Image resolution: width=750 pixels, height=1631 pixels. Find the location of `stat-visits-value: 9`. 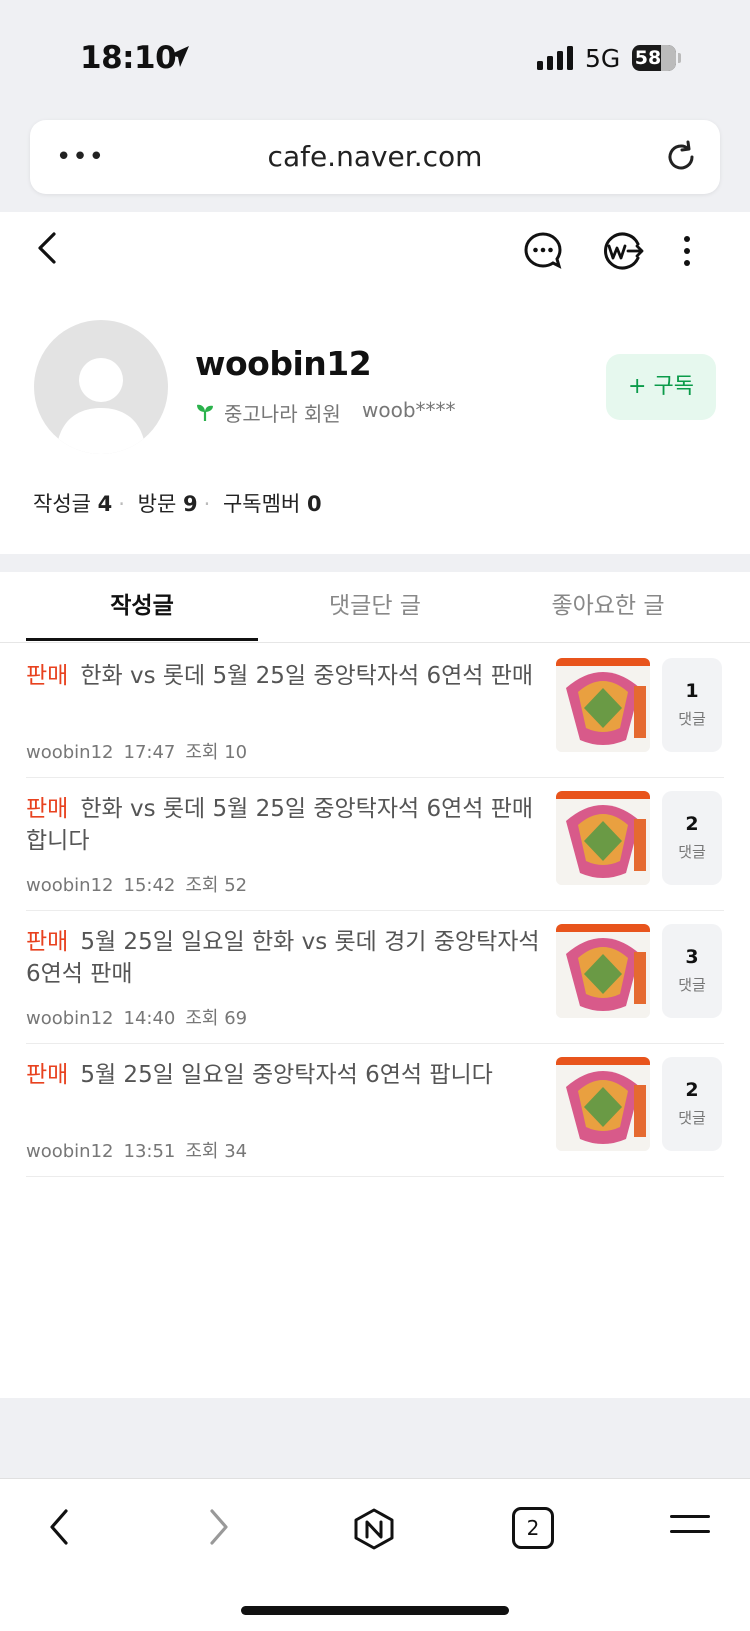

stat-visits-value: 9 is located at coordinates (190, 504).